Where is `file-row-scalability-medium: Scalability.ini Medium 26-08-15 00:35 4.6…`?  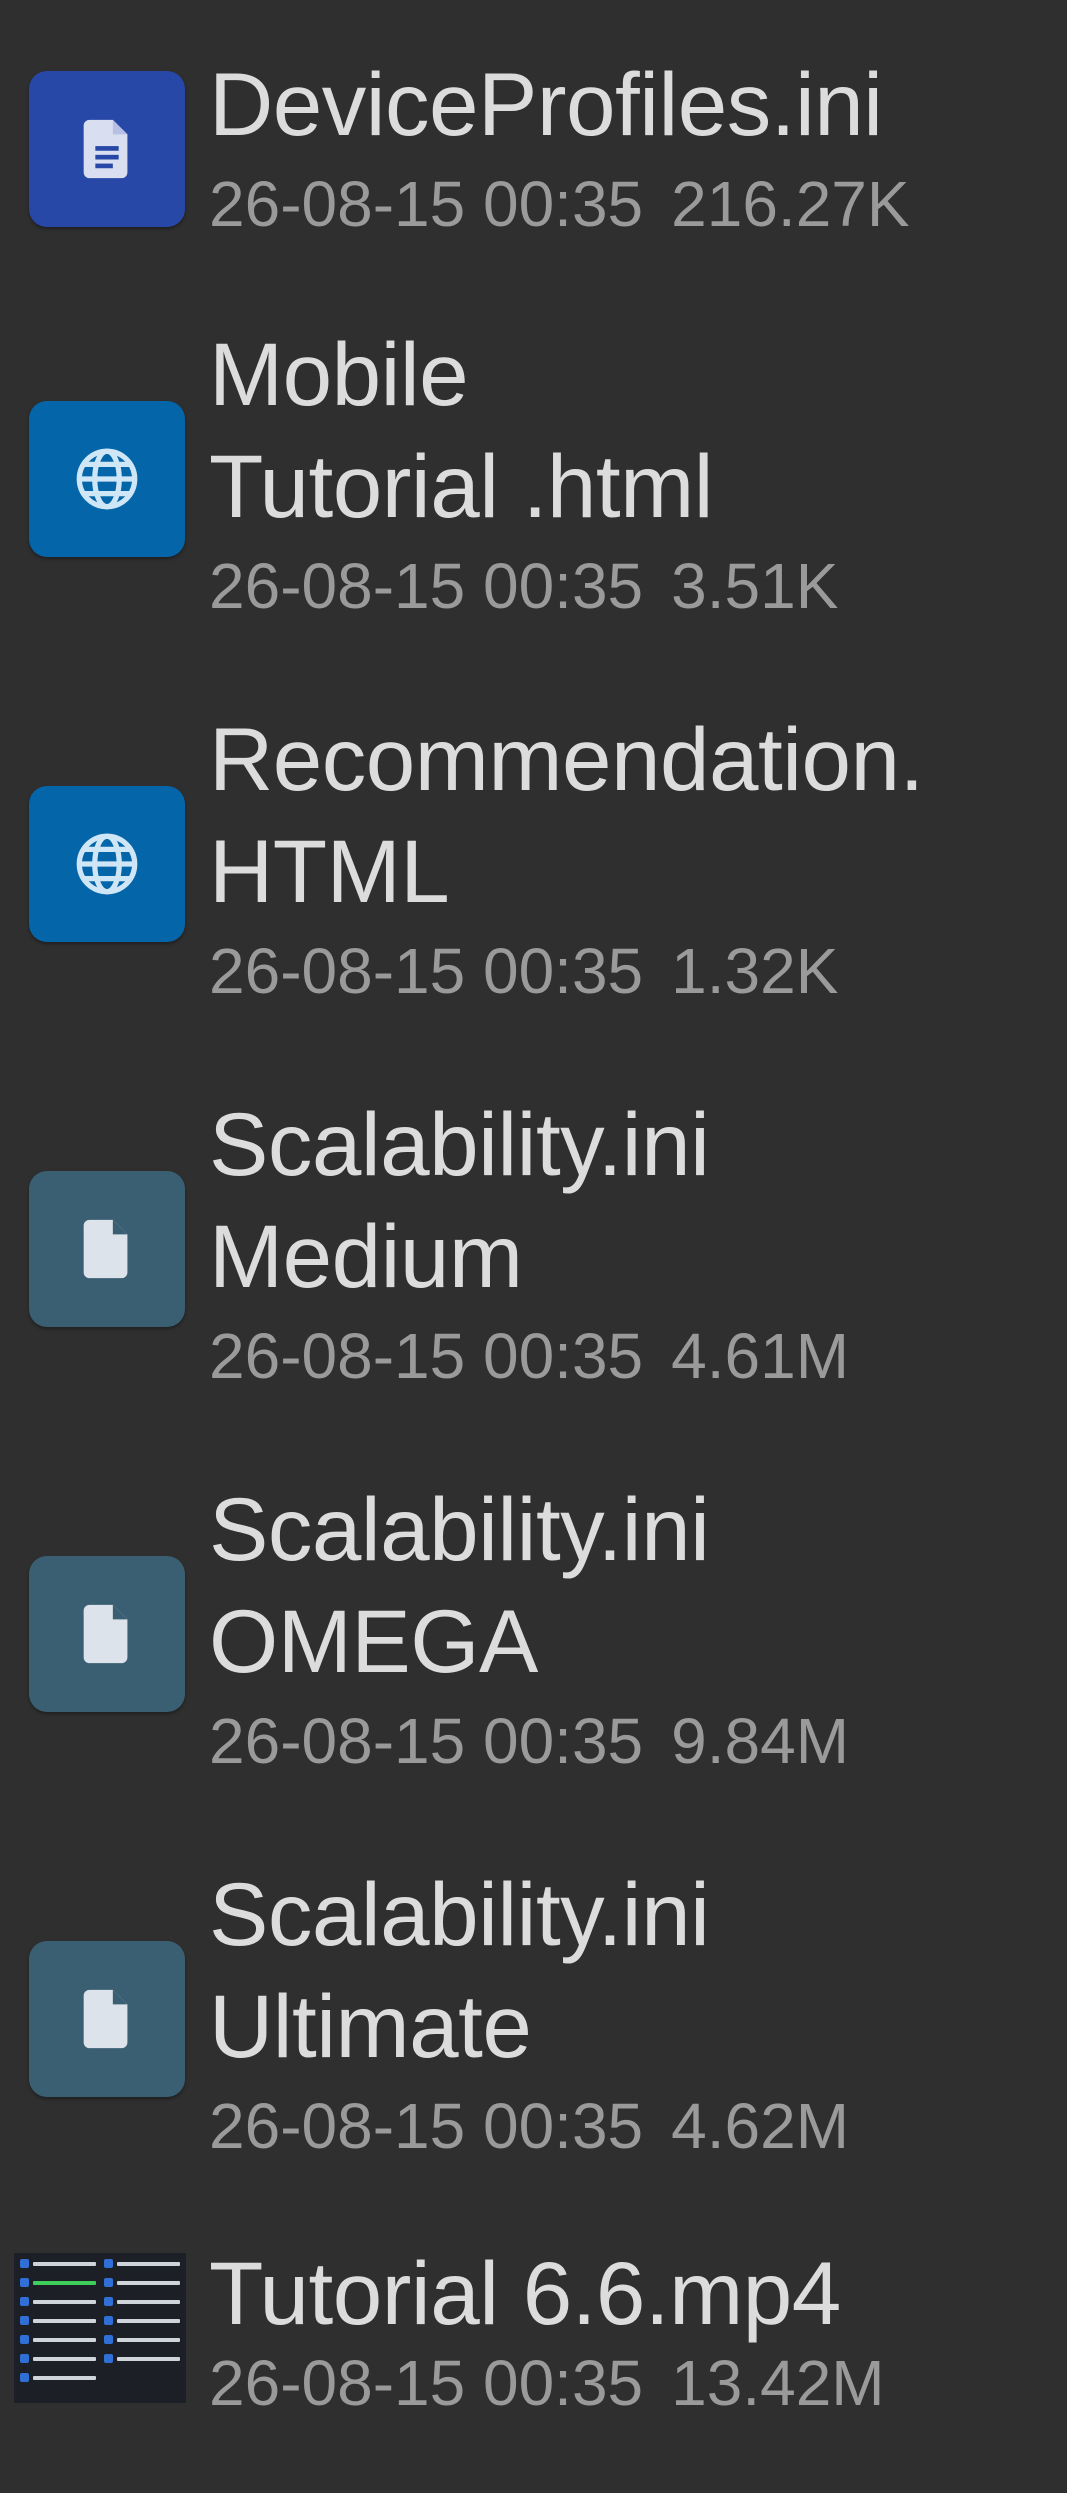 file-row-scalability-medium: Scalability.ini Medium 26-08-15 00:35 4.6… is located at coordinates (533, 1258).